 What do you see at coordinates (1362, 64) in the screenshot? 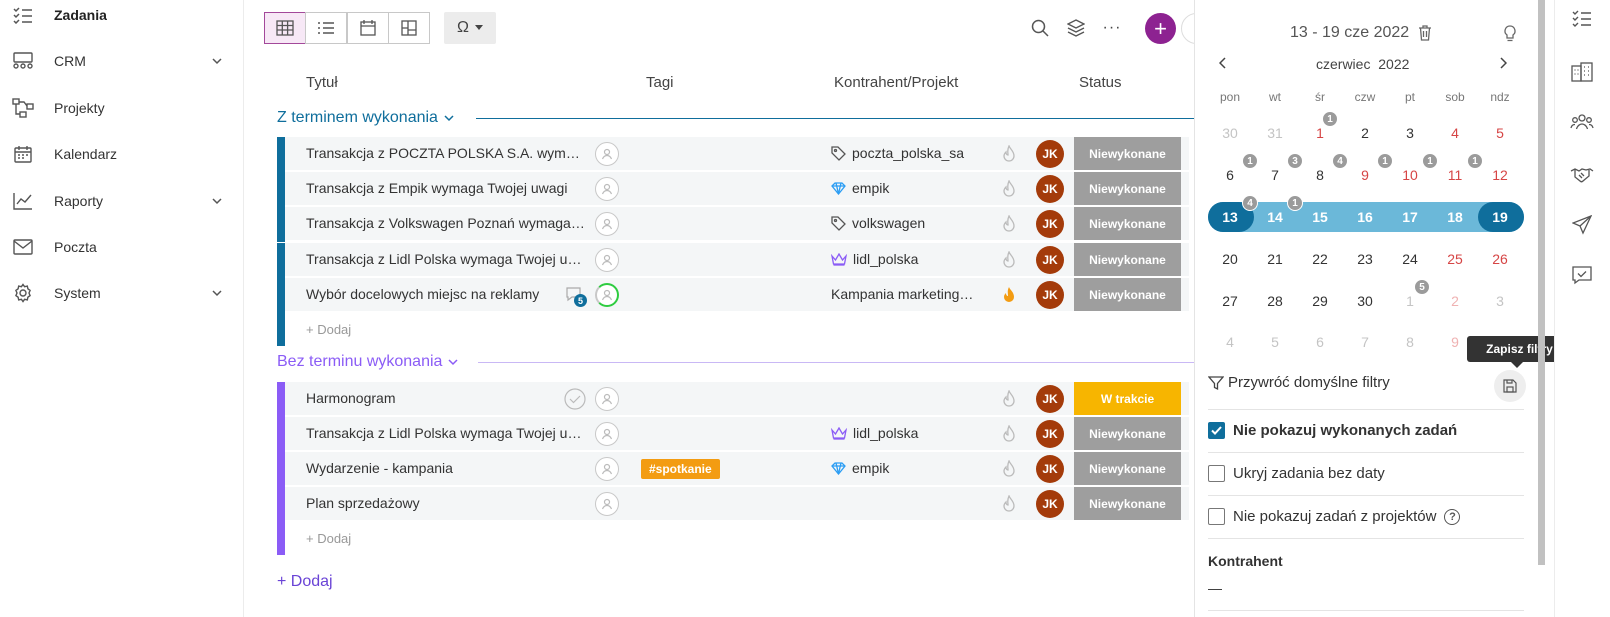
I see `month-label: czerwiec 2022` at bounding box center [1362, 64].